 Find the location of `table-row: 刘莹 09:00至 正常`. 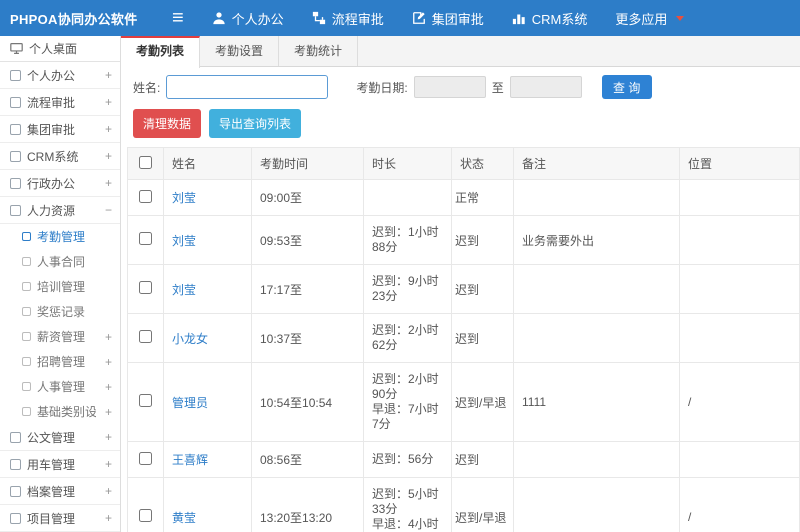

table-row: 刘莹 09:00至 正常 is located at coordinates (463, 197).